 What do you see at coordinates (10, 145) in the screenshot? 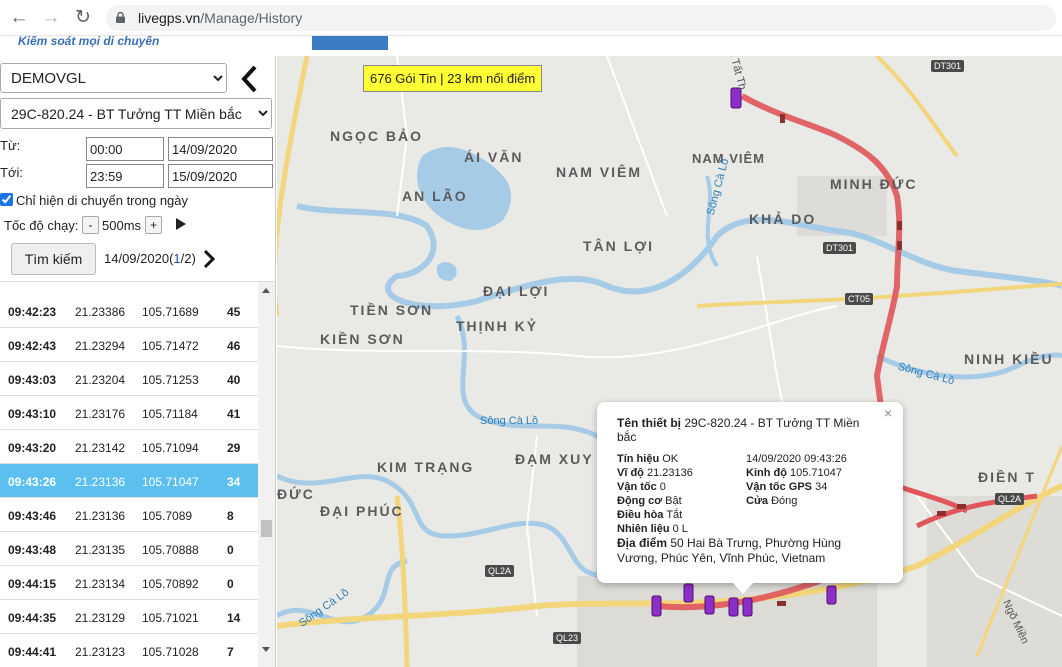
I see `from-label: Từ:` at bounding box center [10, 145].